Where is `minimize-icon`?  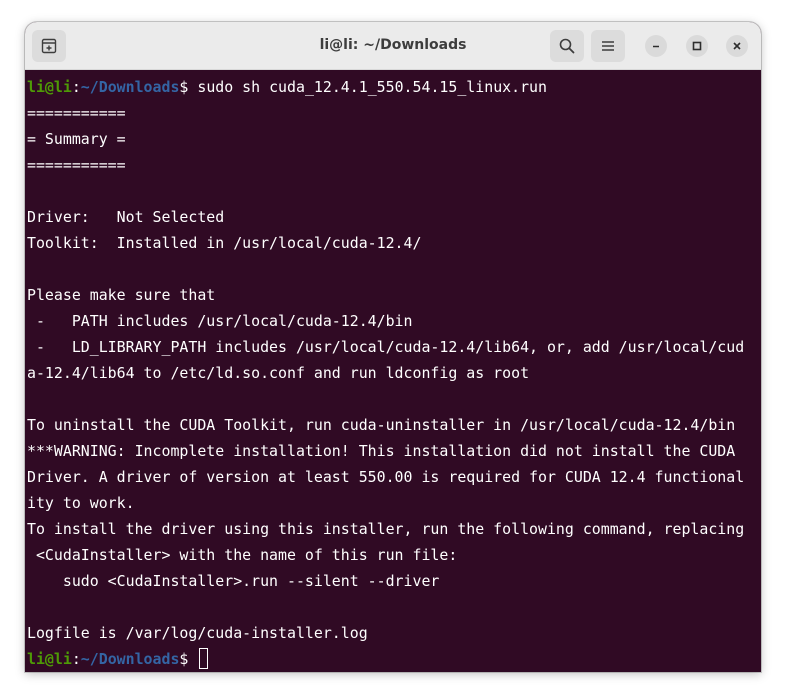
minimize-icon is located at coordinates (656, 46).